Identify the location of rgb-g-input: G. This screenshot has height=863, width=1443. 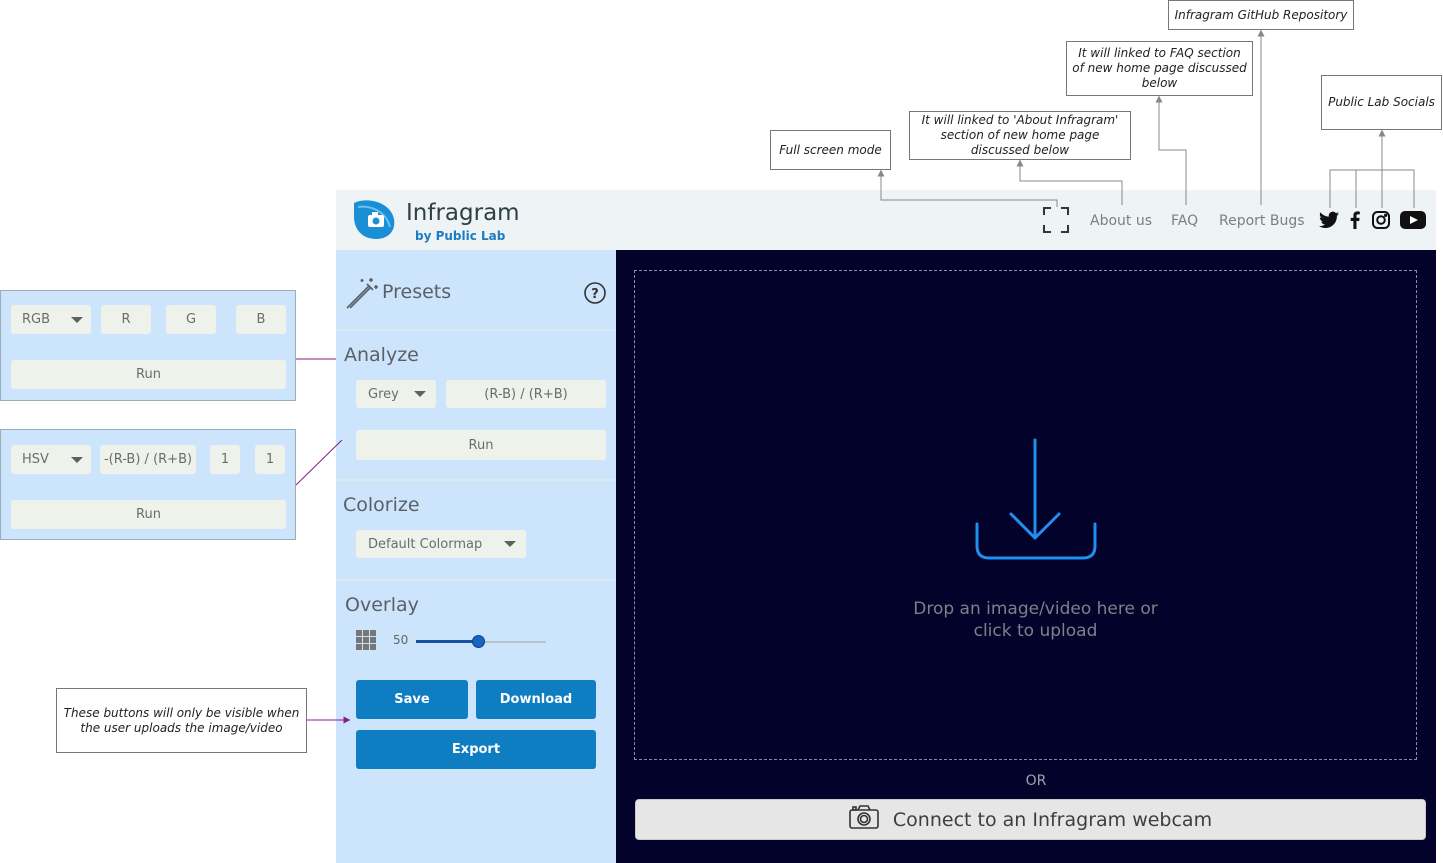
(191, 319).